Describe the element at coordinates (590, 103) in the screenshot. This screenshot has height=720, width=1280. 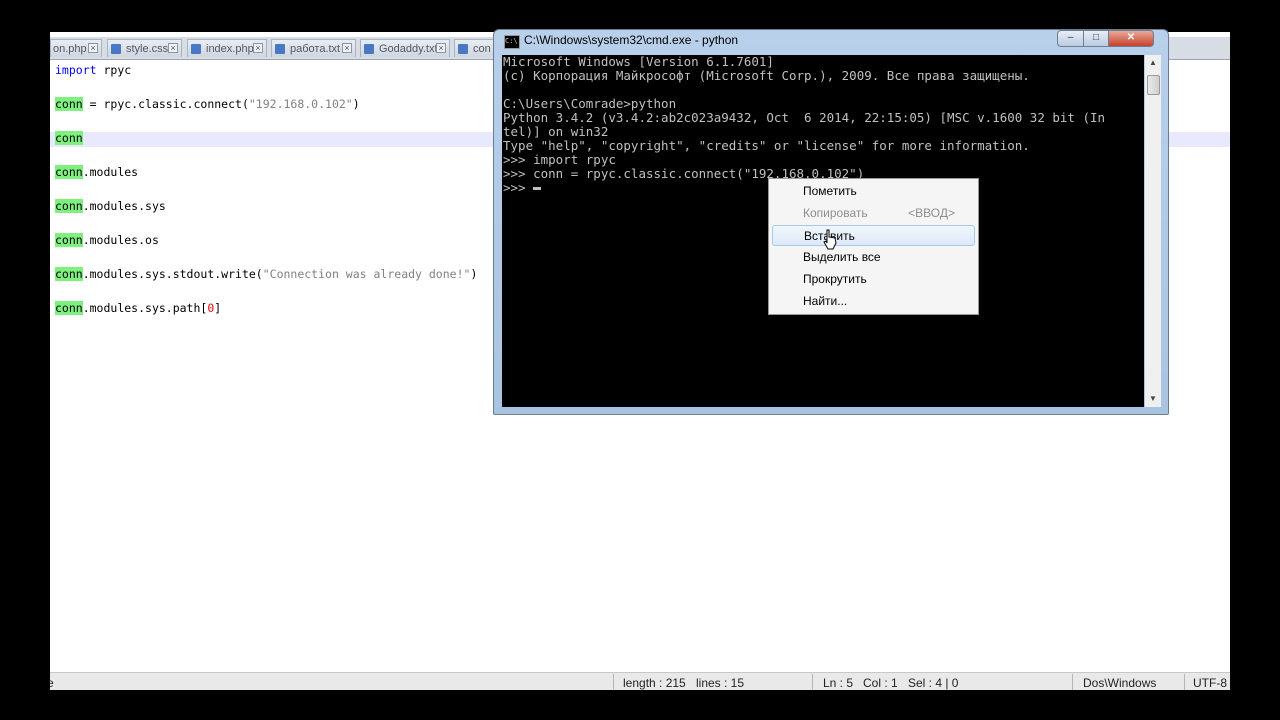
I see `console-line: C:\Users\Comrade>python` at that location.